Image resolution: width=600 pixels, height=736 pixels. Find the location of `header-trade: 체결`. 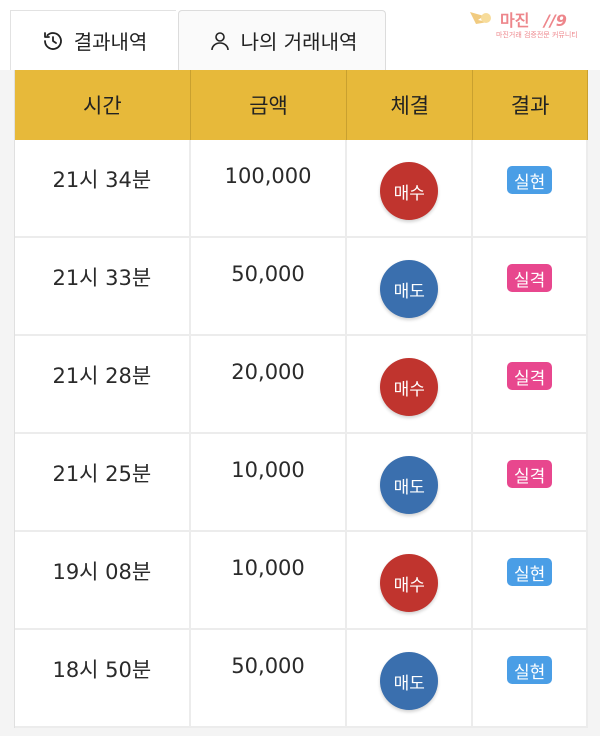

header-trade: 체결 is located at coordinates (410, 105).